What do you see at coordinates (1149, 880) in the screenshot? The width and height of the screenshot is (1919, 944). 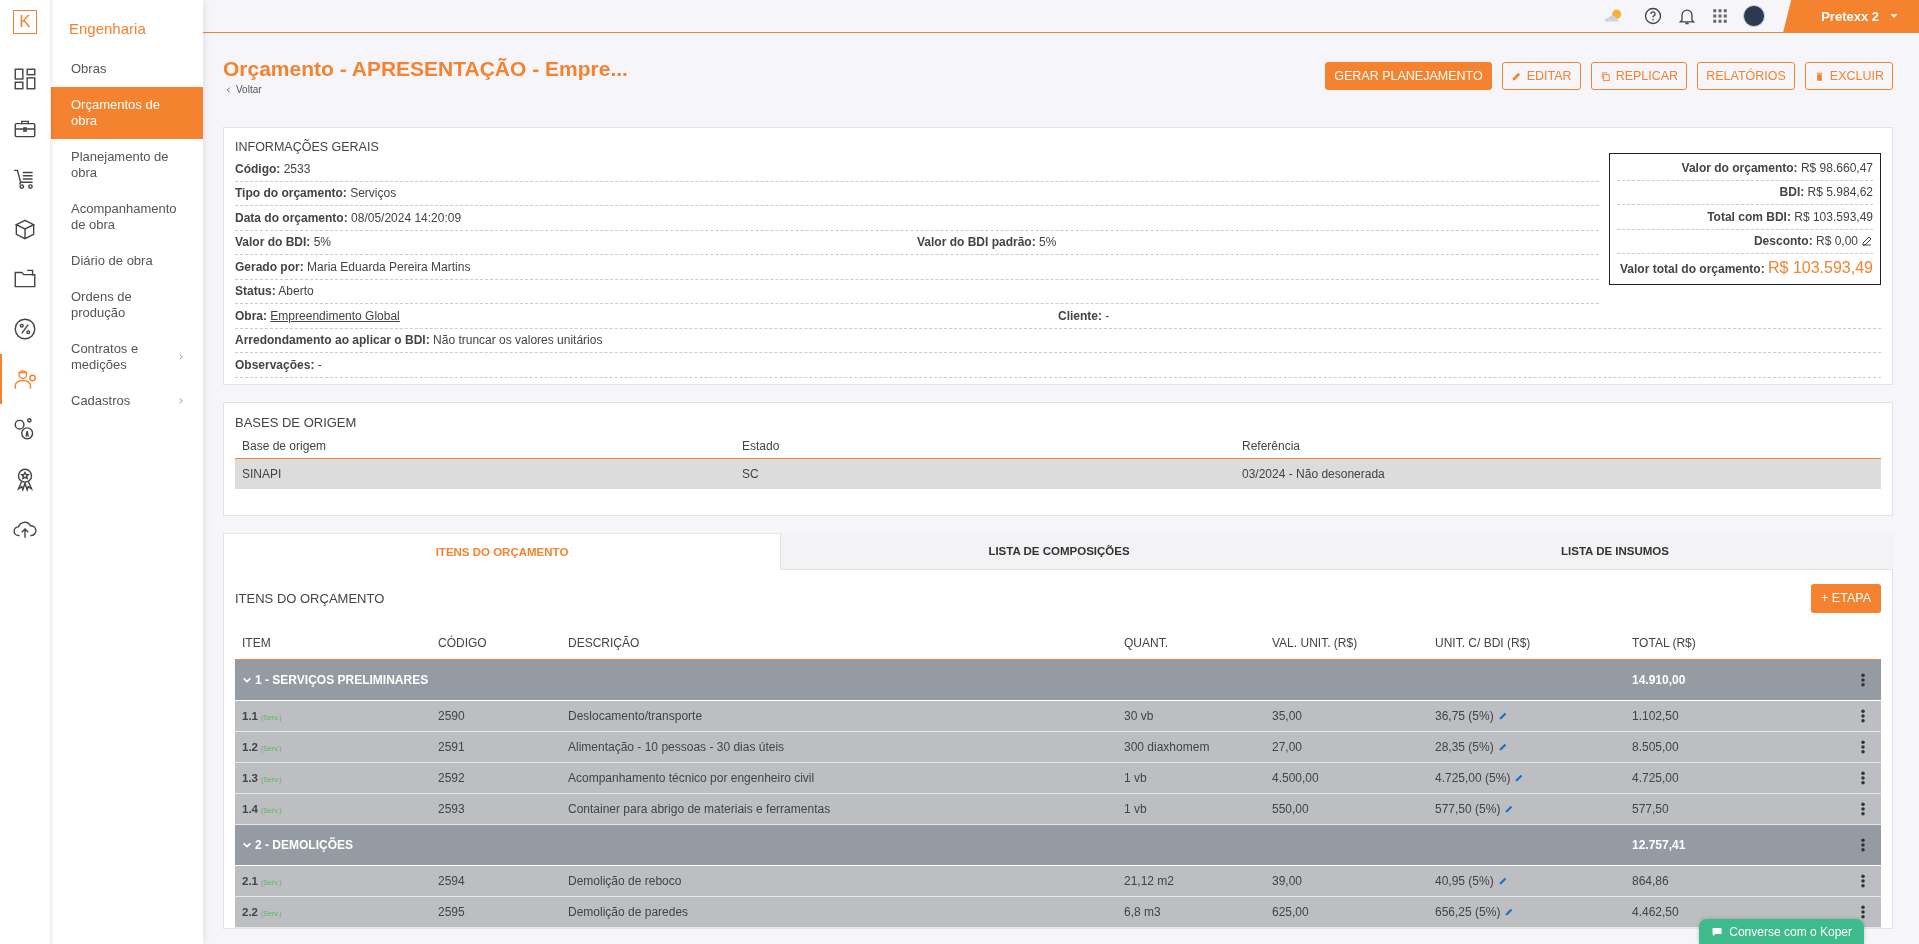 I see `table-cell-text: 21,12 m2` at bounding box center [1149, 880].